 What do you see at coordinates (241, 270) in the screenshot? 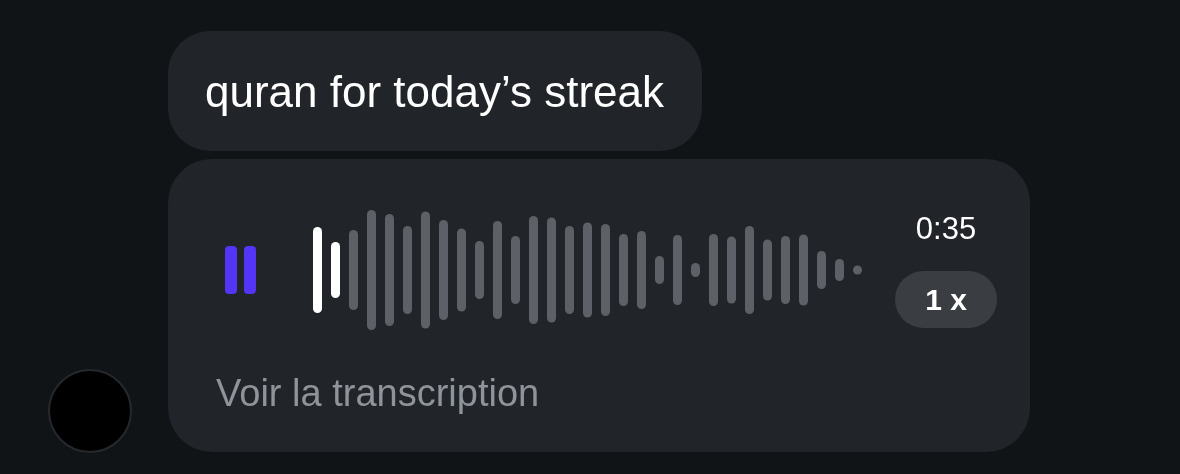
I see `pause-icon` at bounding box center [241, 270].